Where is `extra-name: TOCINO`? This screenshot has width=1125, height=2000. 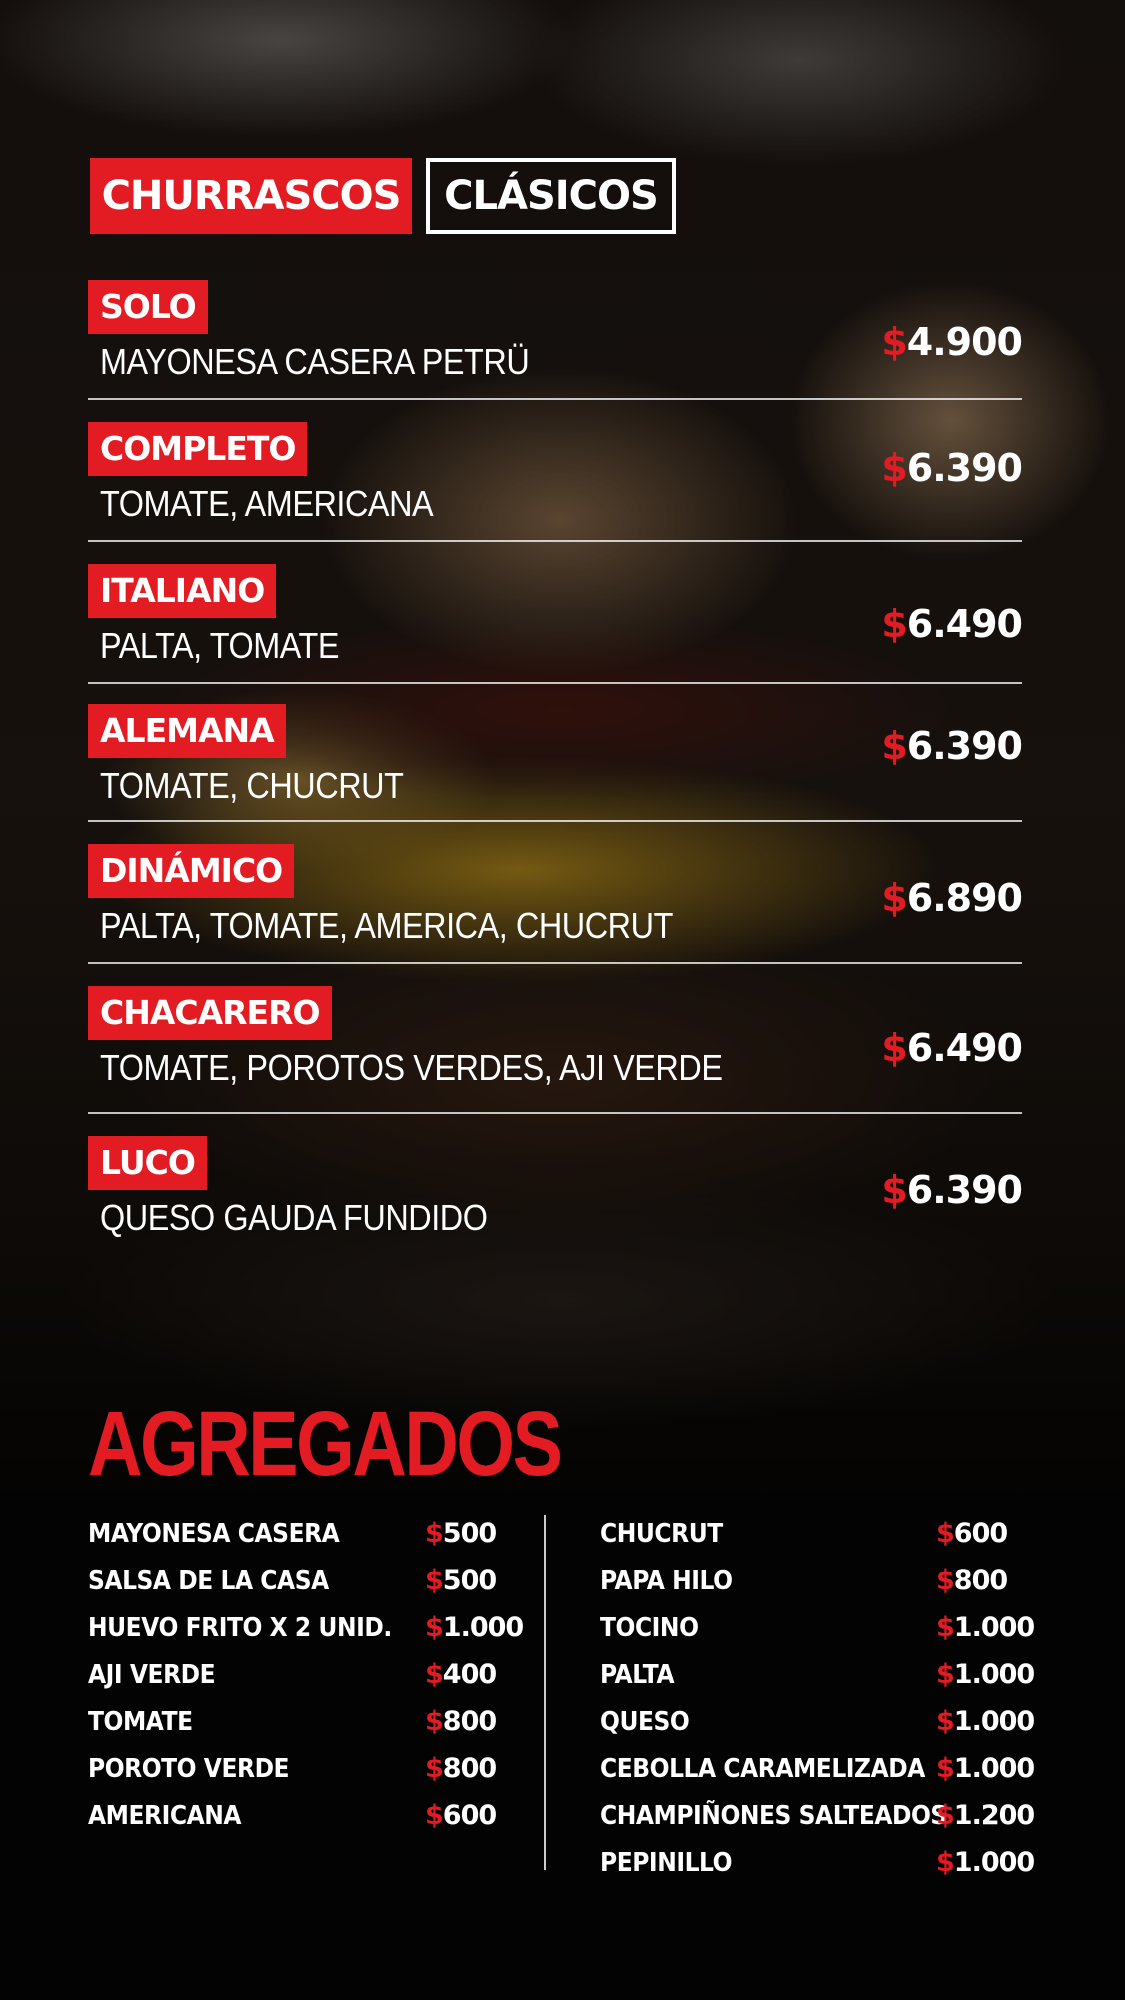
extra-name: TOCINO is located at coordinates (649, 1627).